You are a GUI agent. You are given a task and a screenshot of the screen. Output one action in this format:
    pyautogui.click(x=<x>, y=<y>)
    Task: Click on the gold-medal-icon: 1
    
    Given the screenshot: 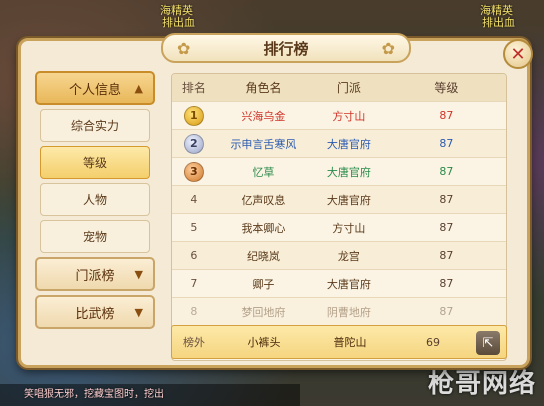 What is the action you would take?
    pyautogui.click(x=193, y=115)
    